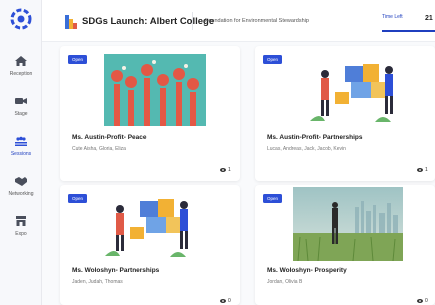 The width and height of the screenshot is (435, 305). I want to click on raised-hands-illustration, so click(155, 90).